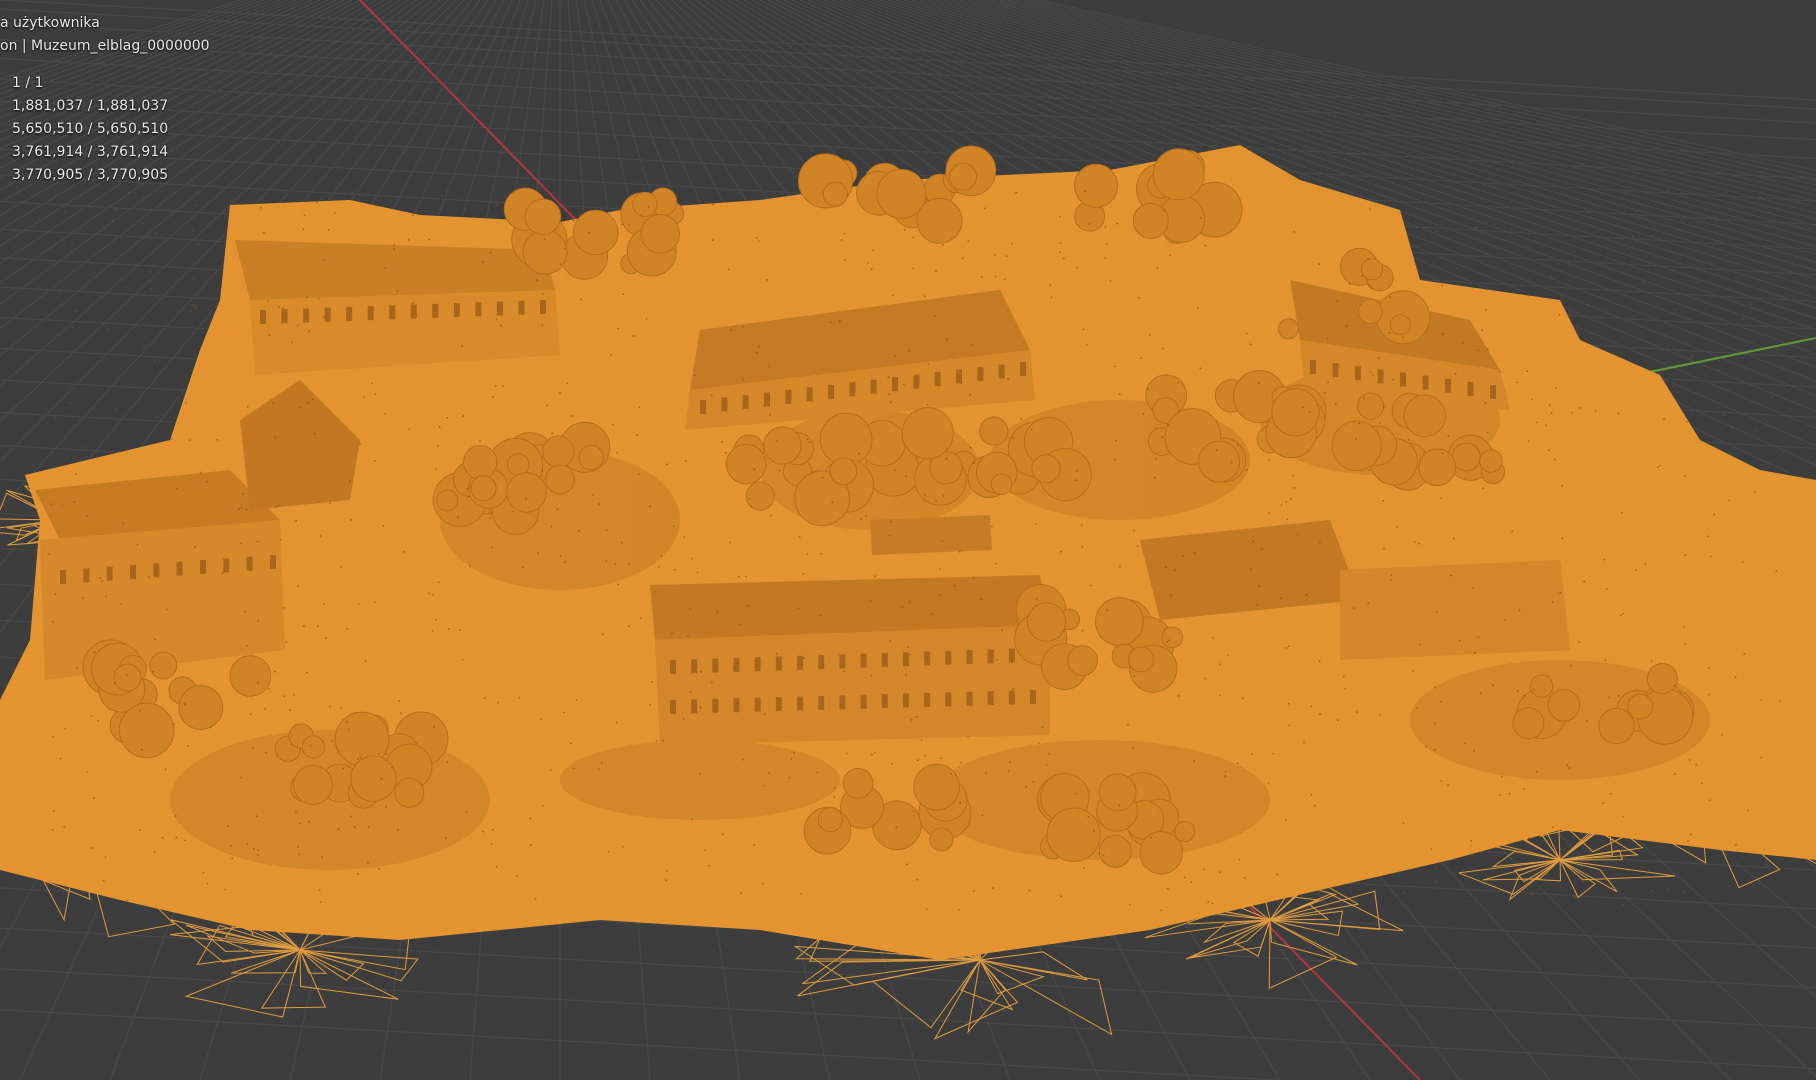  I want to click on stat-vertices: 1,881,037 / 1,881,037, so click(90, 106).